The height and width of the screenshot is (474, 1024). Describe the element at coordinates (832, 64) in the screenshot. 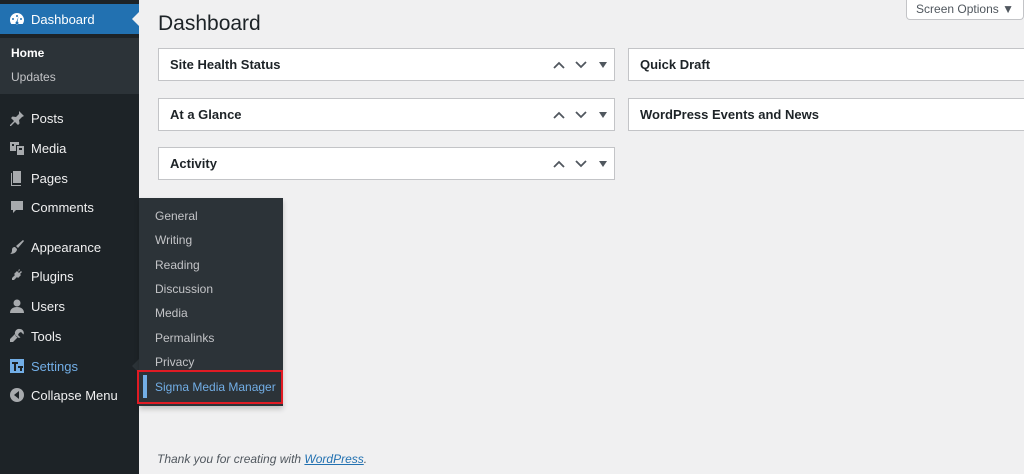

I see `panel-title: Quick Draft` at that location.